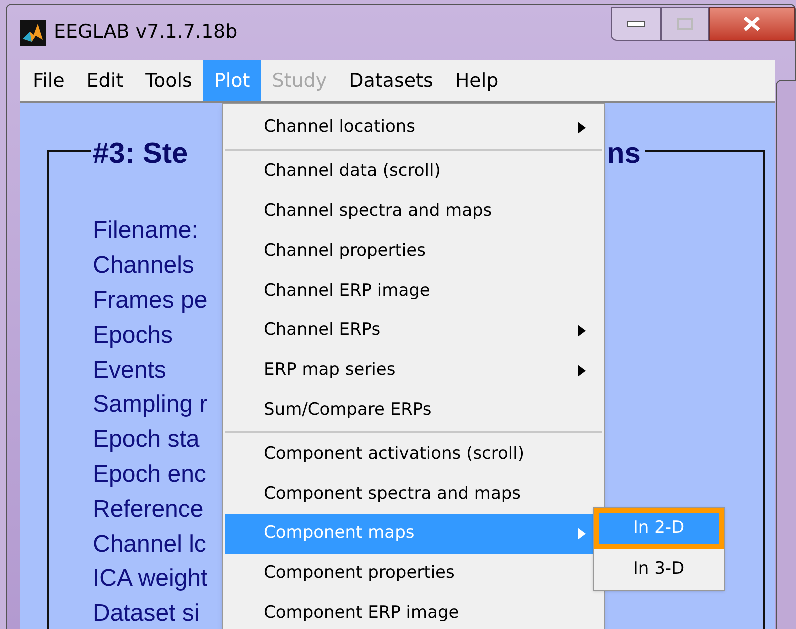 Image resolution: width=796 pixels, height=629 pixels. Describe the element at coordinates (391, 81) in the screenshot. I see `menu-bar-item: Datasets` at that location.